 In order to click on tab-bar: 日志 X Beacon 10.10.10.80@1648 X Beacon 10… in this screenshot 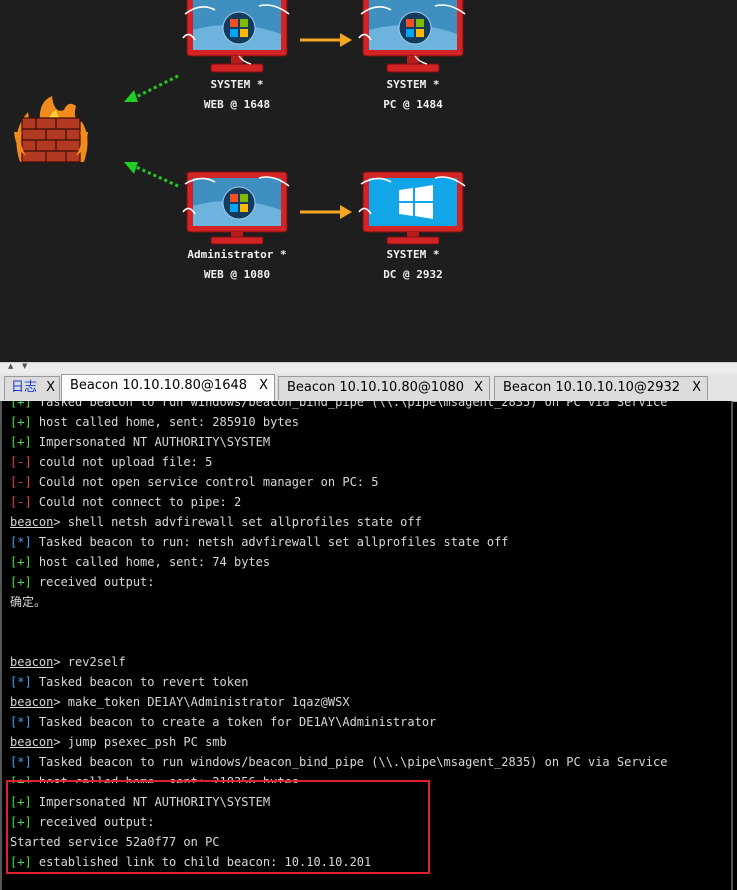, I will do `click(368, 388)`.